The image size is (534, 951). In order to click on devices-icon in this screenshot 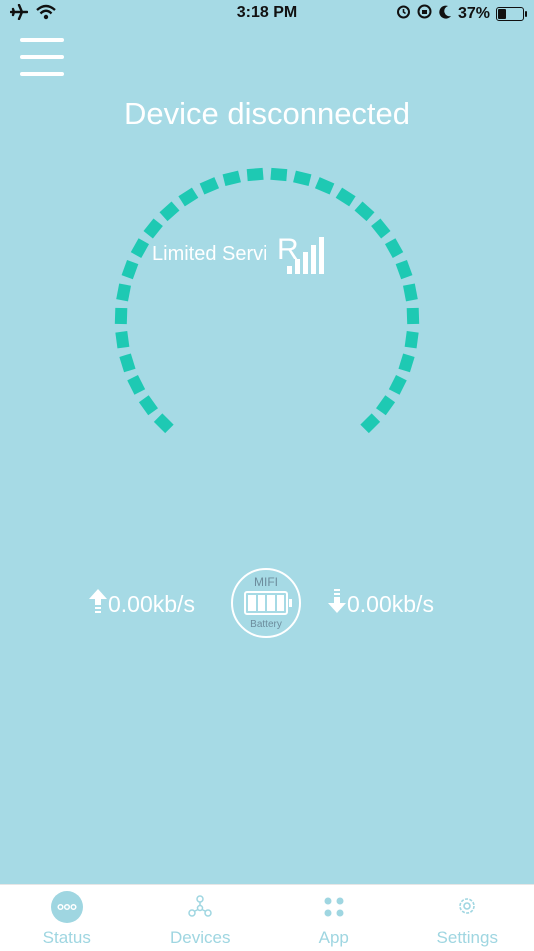, I will do `click(200, 909)`.